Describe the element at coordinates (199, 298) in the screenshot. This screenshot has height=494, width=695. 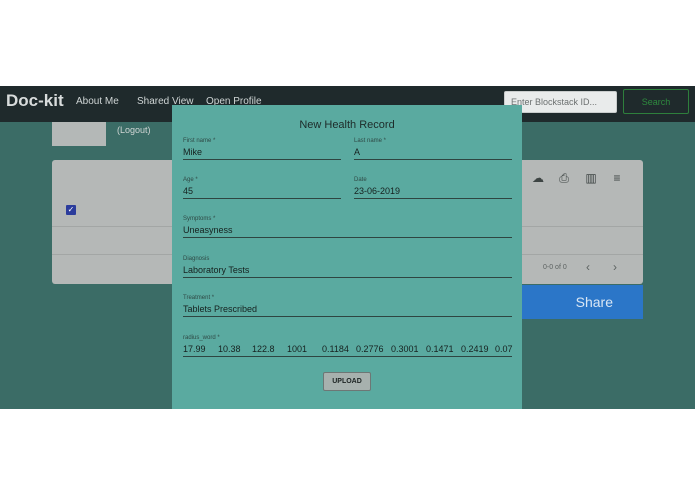
I see `treatment-label: Treatment *` at that location.